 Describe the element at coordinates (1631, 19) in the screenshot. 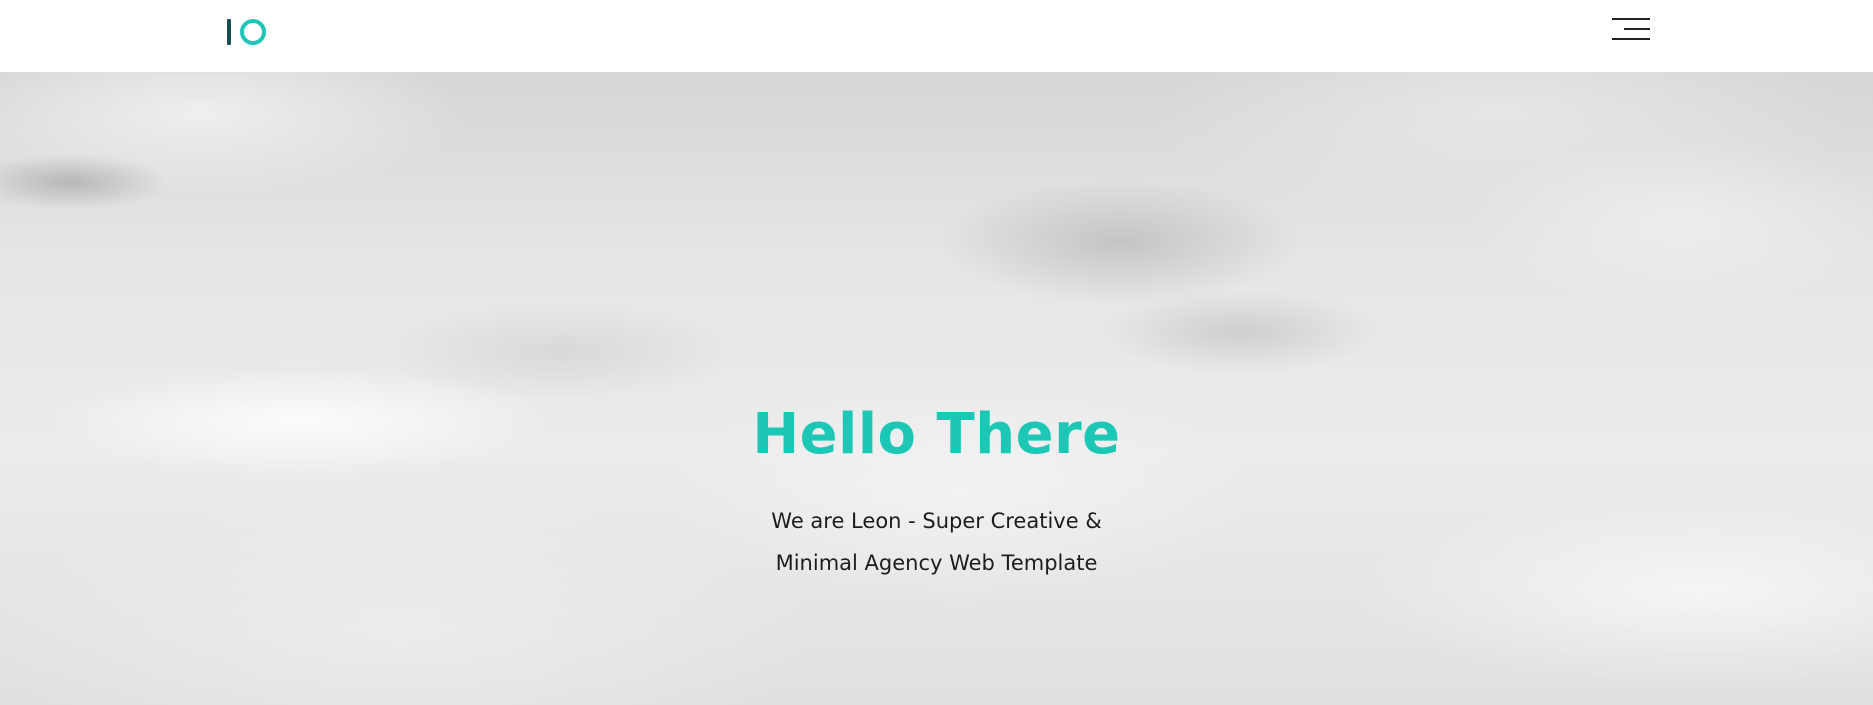

I see `menu-line-top` at that location.